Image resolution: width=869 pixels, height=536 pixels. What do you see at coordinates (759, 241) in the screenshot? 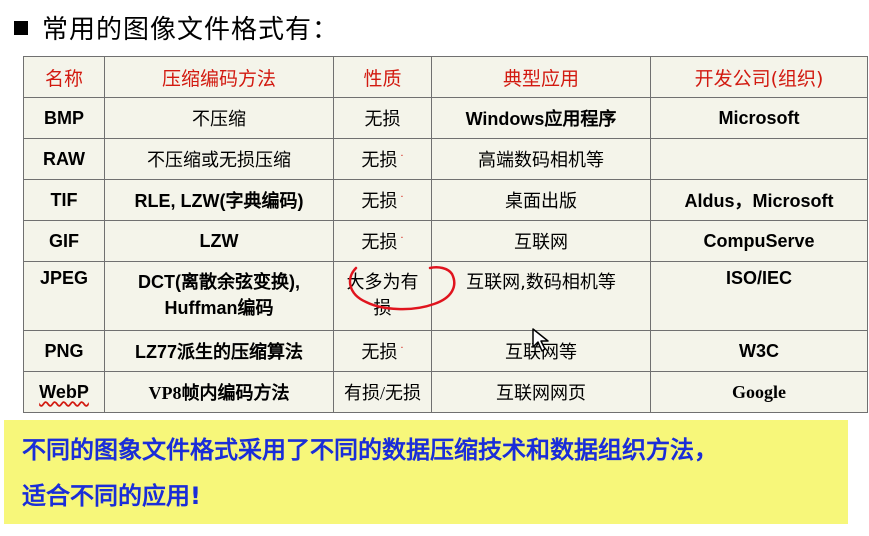
I see `company-cell: CompuServe` at bounding box center [759, 241].